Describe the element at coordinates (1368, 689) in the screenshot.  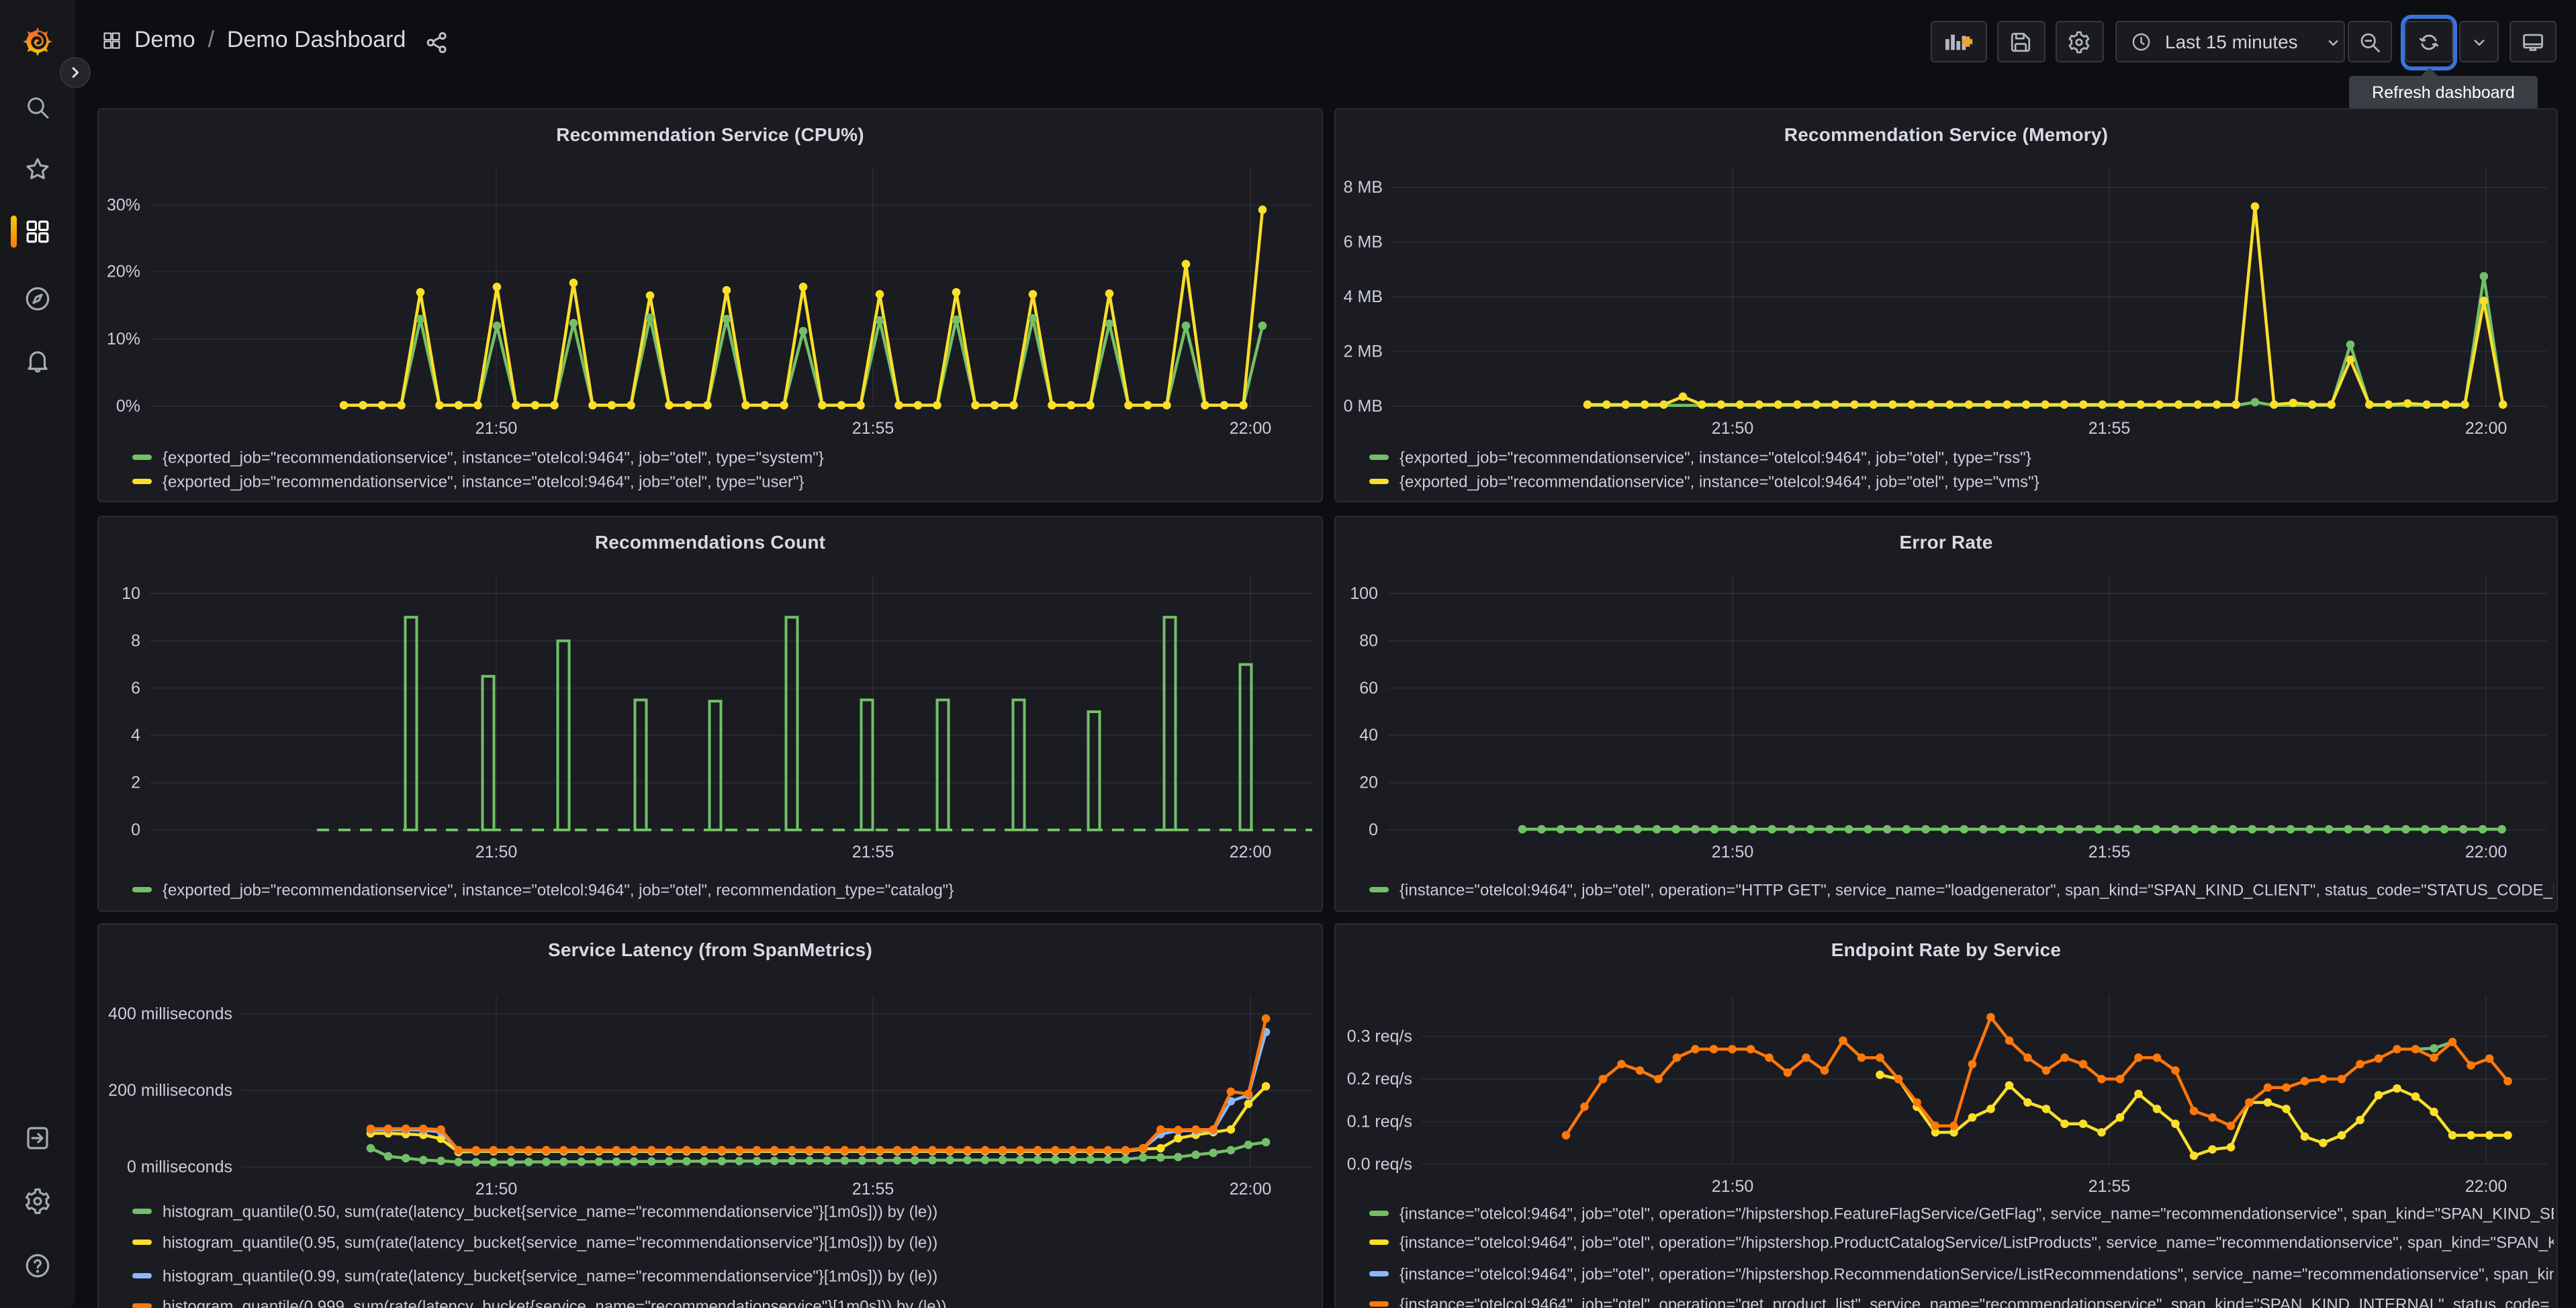
I see `svg-text: 60` at that location.